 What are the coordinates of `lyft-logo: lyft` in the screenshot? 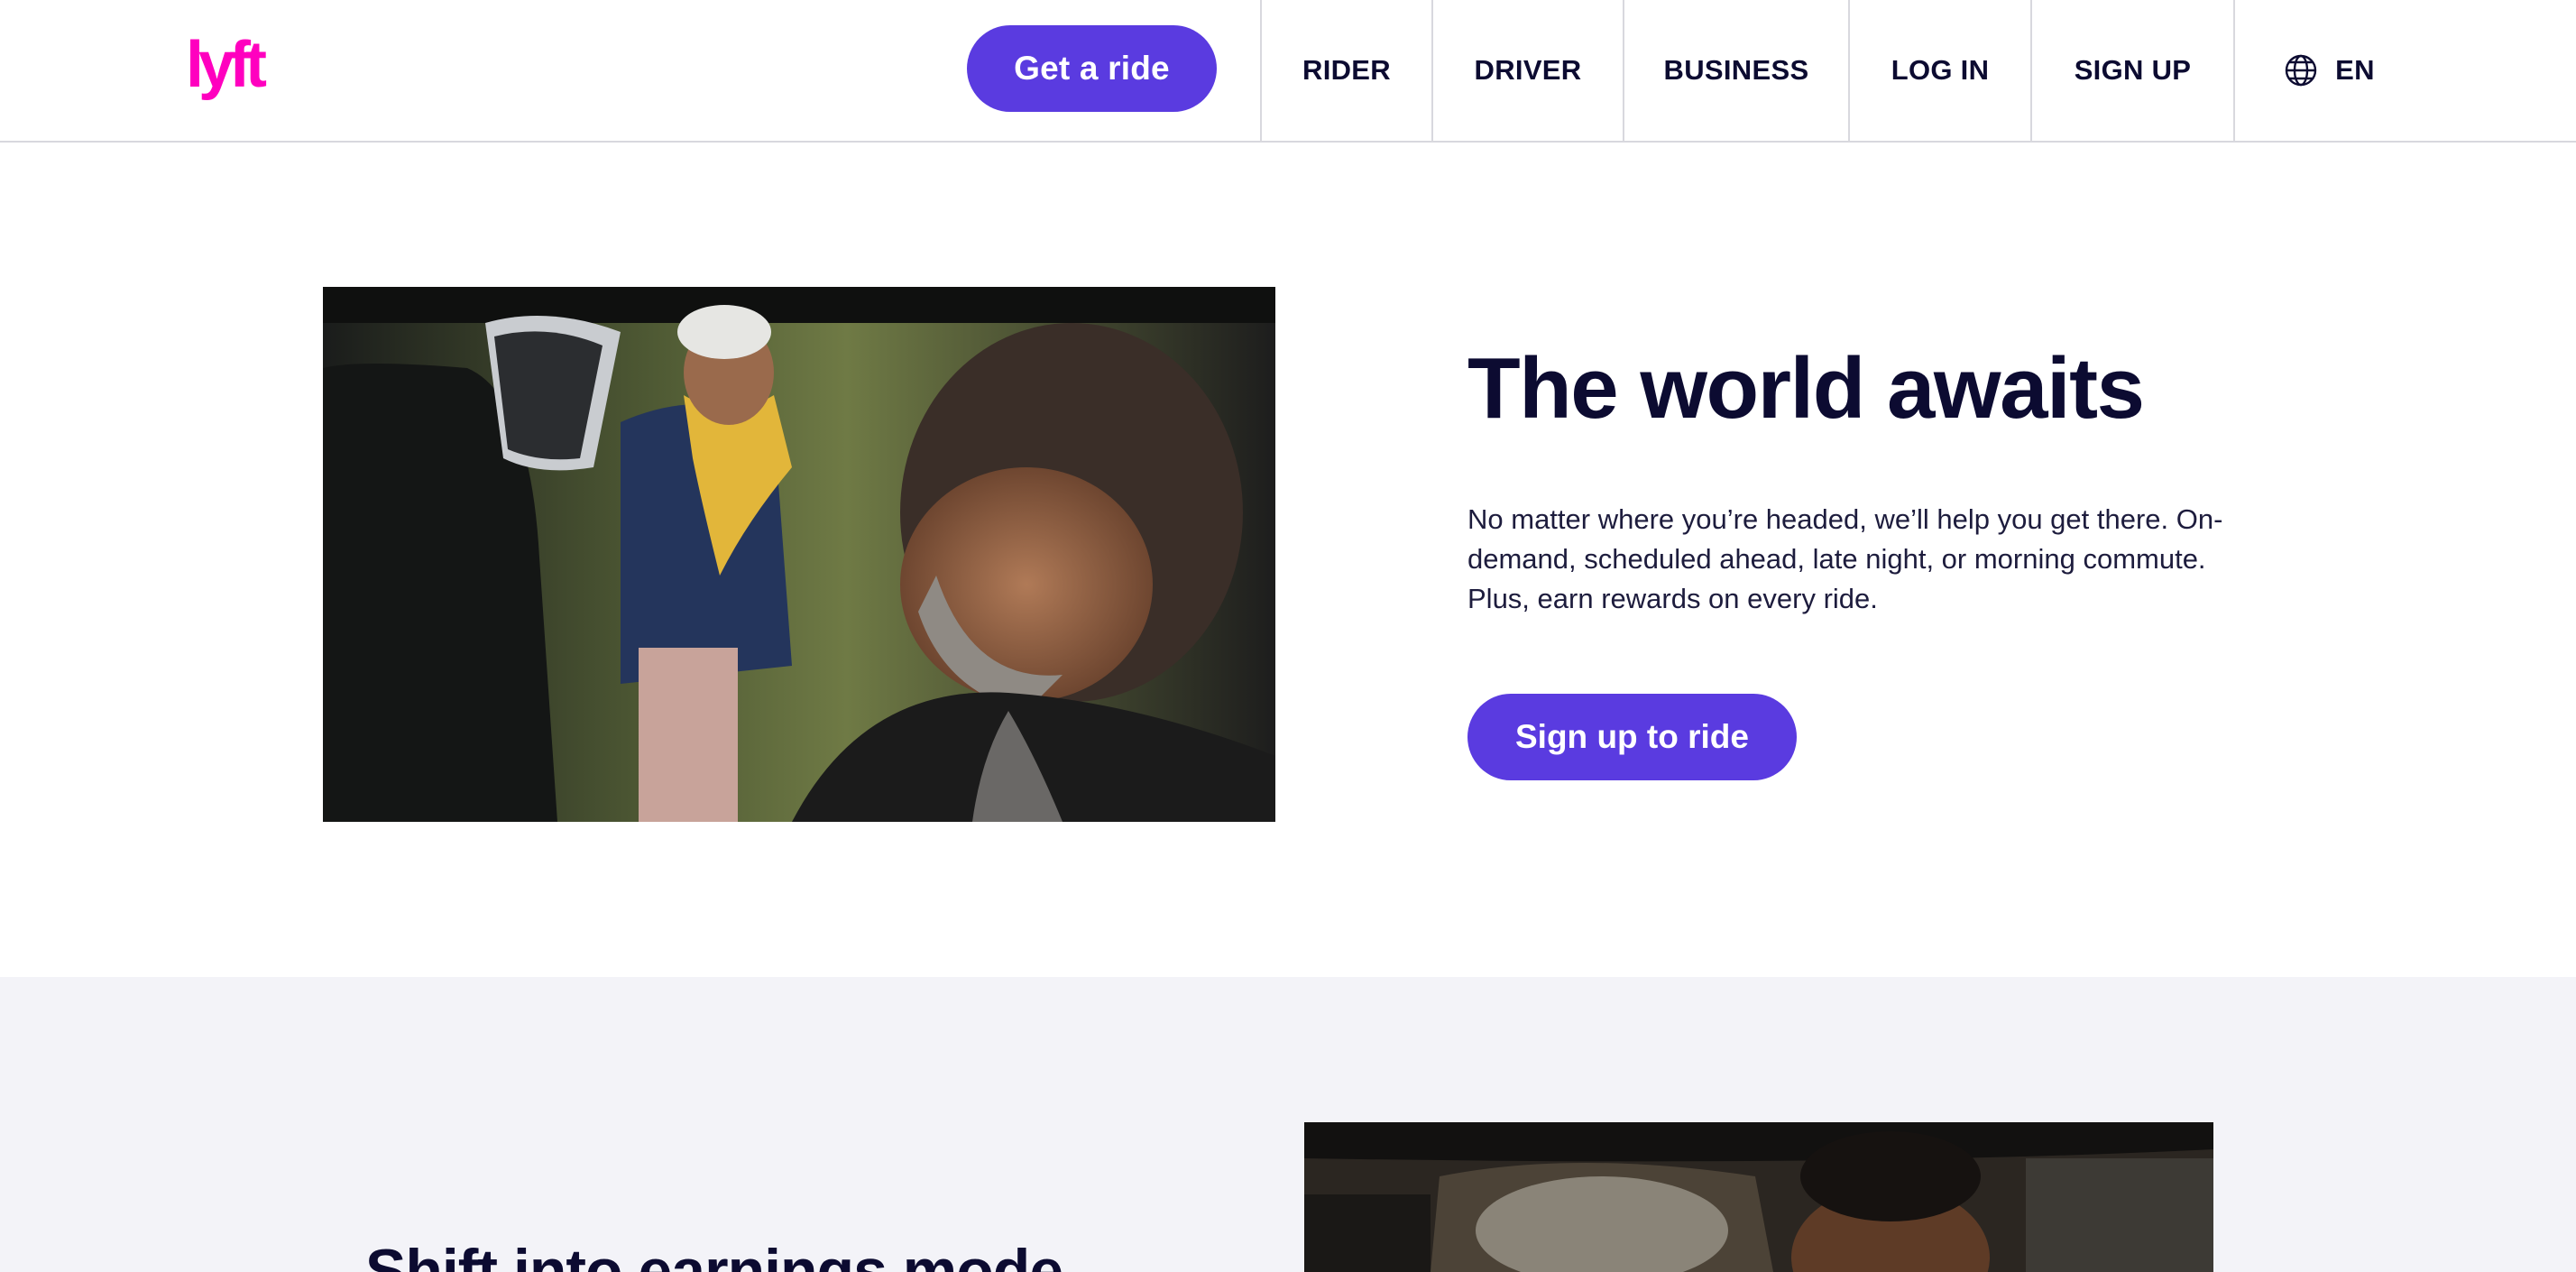 It's located at (236, 68).